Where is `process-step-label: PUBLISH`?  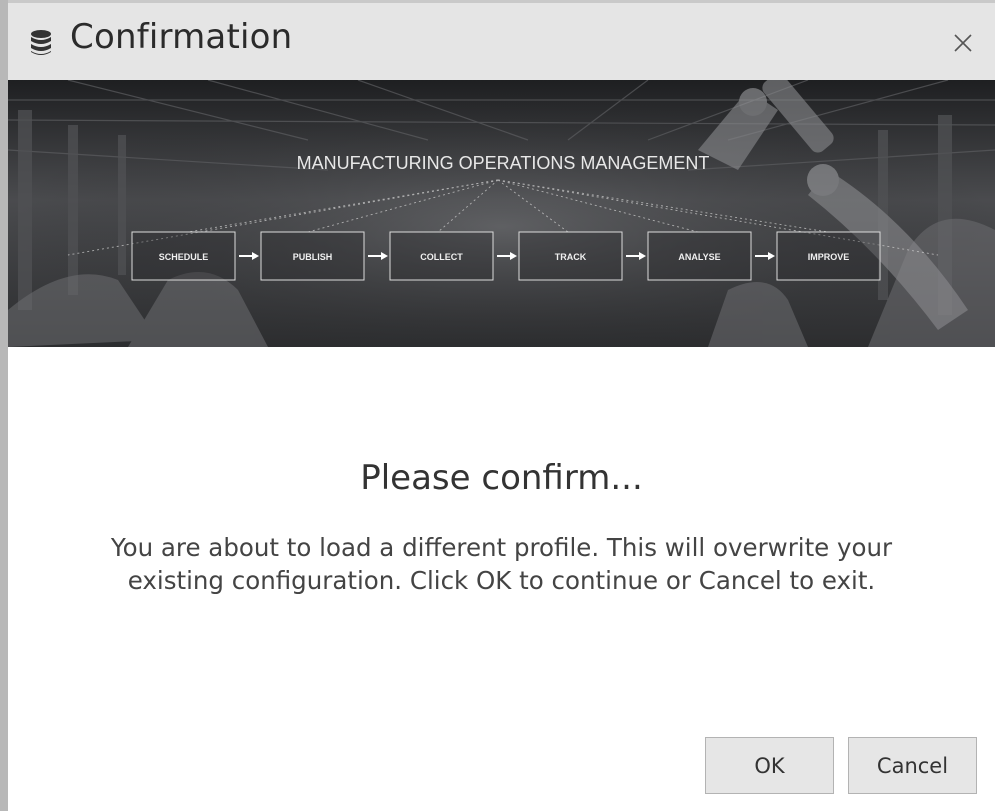
process-step-label: PUBLISH is located at coordinates (313, 257).